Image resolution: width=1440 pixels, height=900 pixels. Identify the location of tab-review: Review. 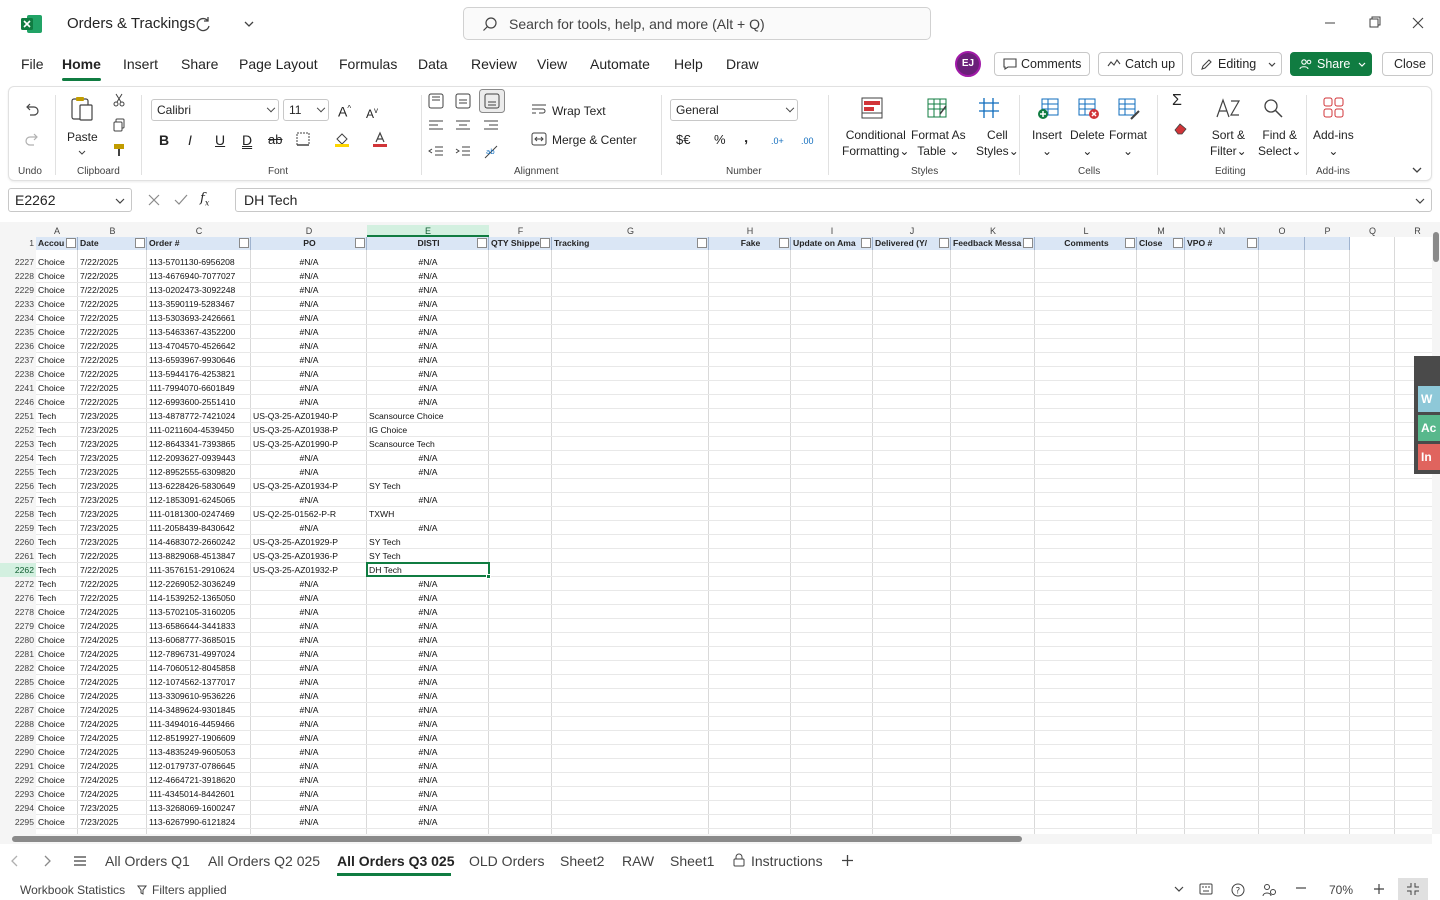
(494, 64).